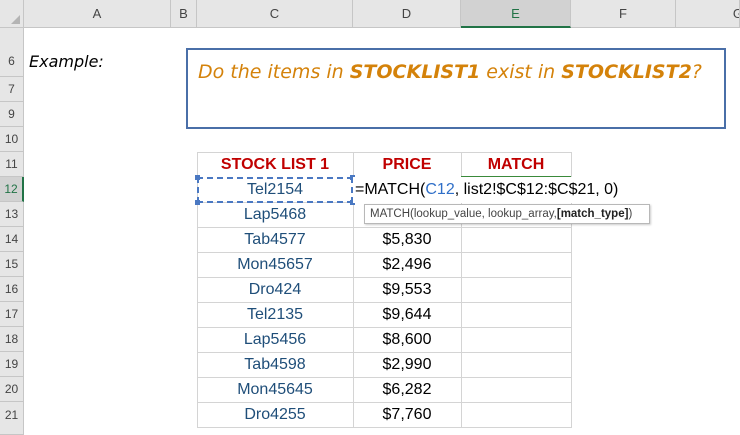 This screenshot has height=435, width=740. What do you see at coordinates (592, 214) in the screenshot?
I see `tooltip-match-type: [match_type]` at bounding box center [592, 214].